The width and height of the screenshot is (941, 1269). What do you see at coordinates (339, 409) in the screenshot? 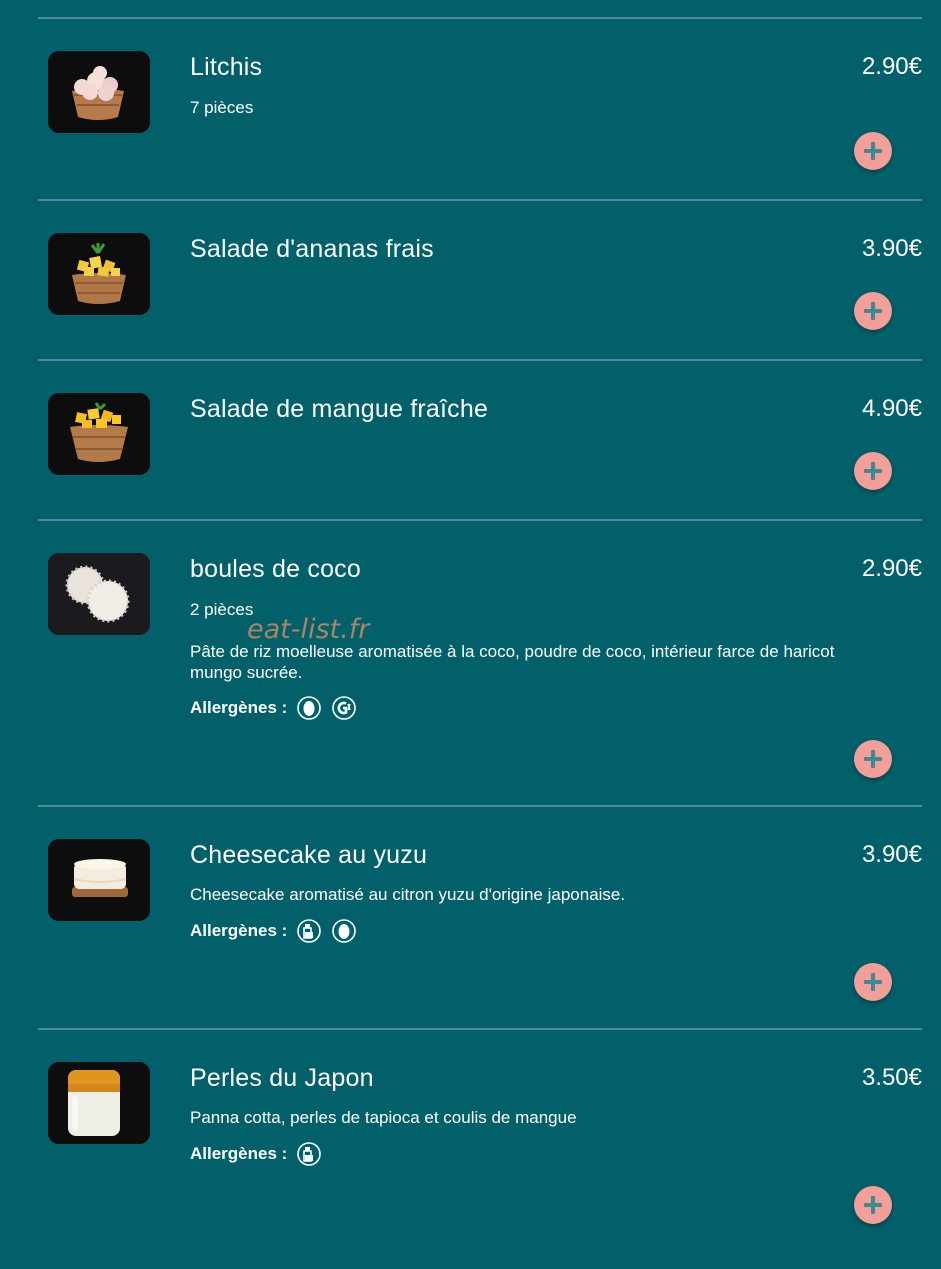
I see `item-name: Salade de mangue fraîche` at bounding box center [339, 409].